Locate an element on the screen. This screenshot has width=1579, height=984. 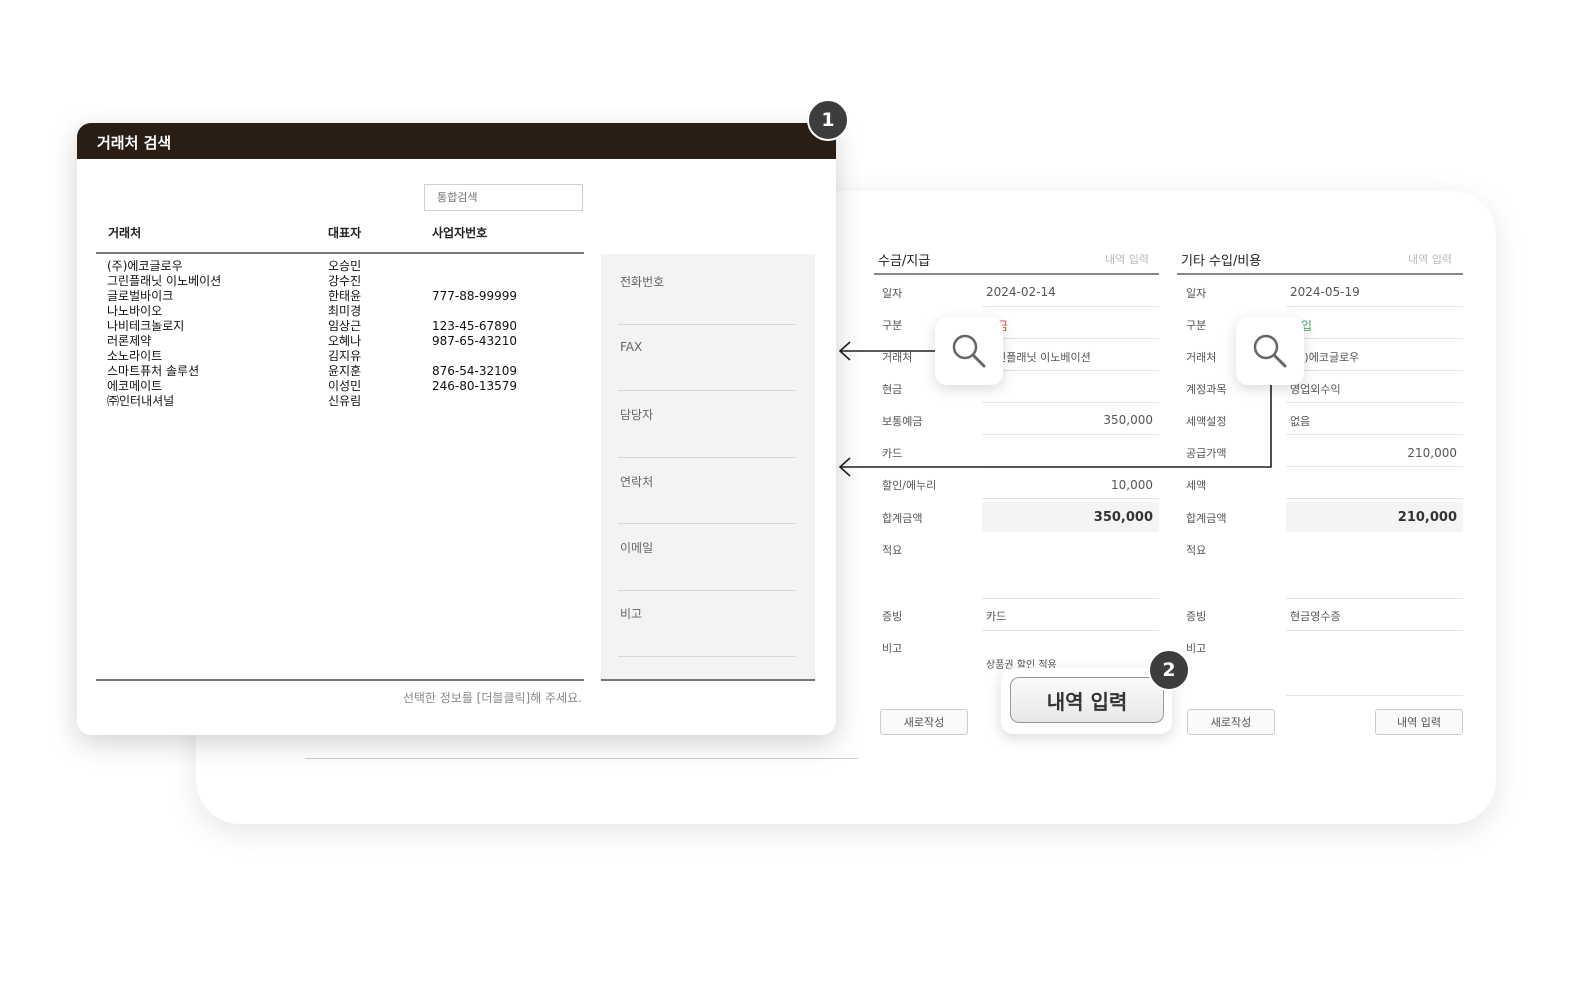
partner-name: 스마트퓨처 솔루션 is located at coordinates (153, 371).